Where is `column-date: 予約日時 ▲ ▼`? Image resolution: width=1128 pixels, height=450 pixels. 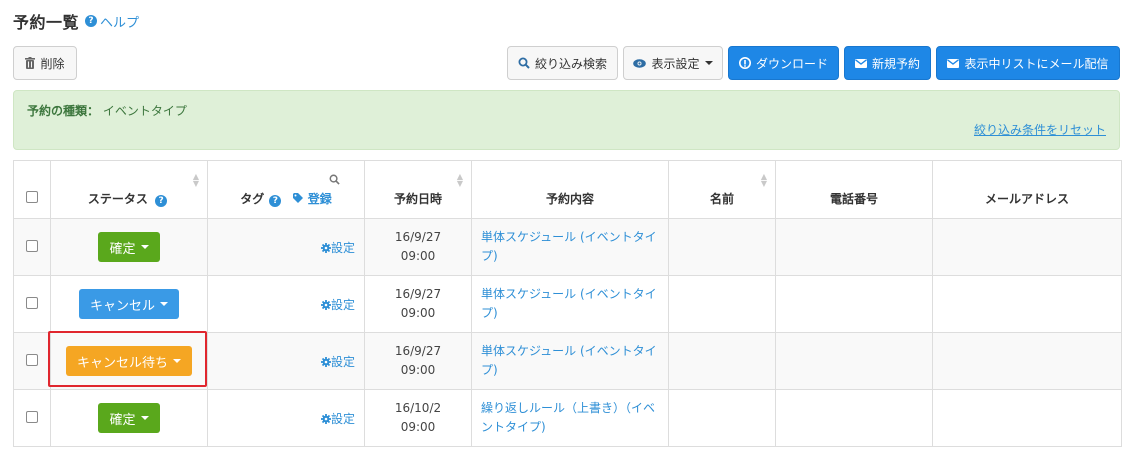 column-date: 予約日時 ▲ ▼ is located at coordinates (418, 189).